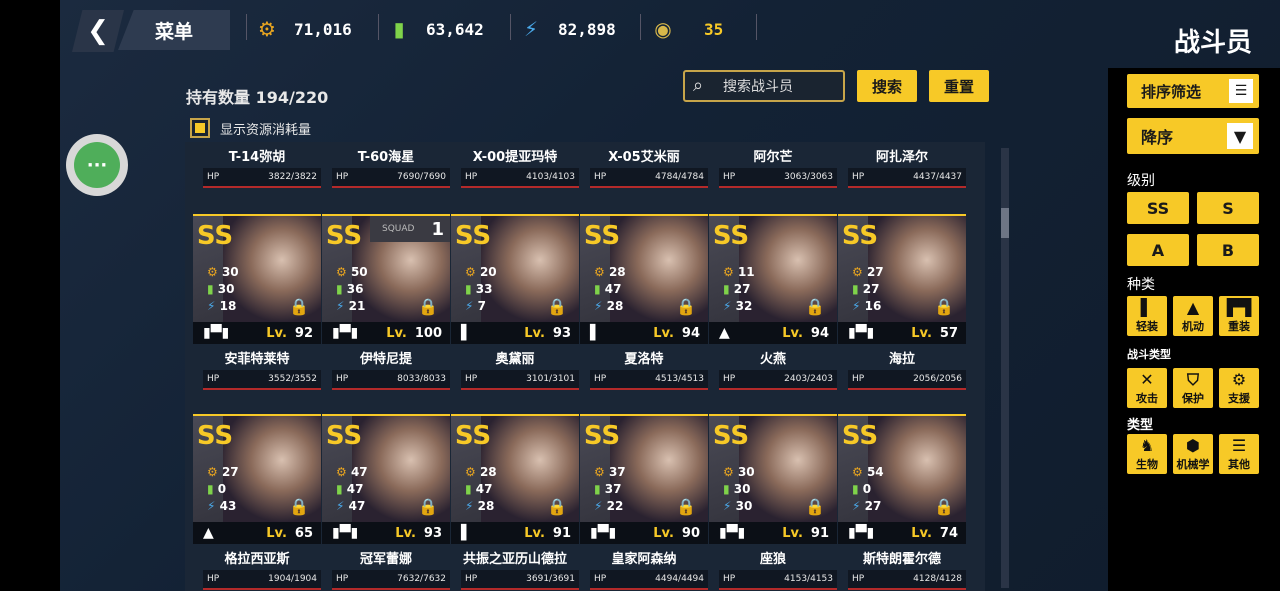 The image size is (1280, 591). I want to click on hp-bar: HP 4437/4437, so click(907, 178).